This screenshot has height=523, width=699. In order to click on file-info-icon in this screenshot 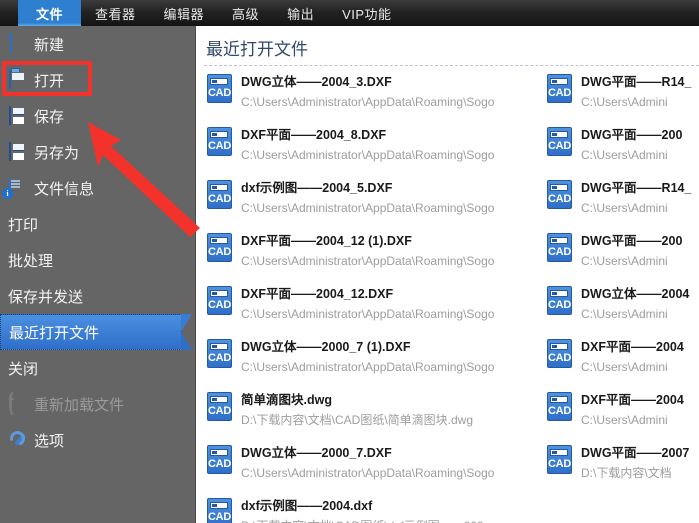, I will do `click(17, 187)`.